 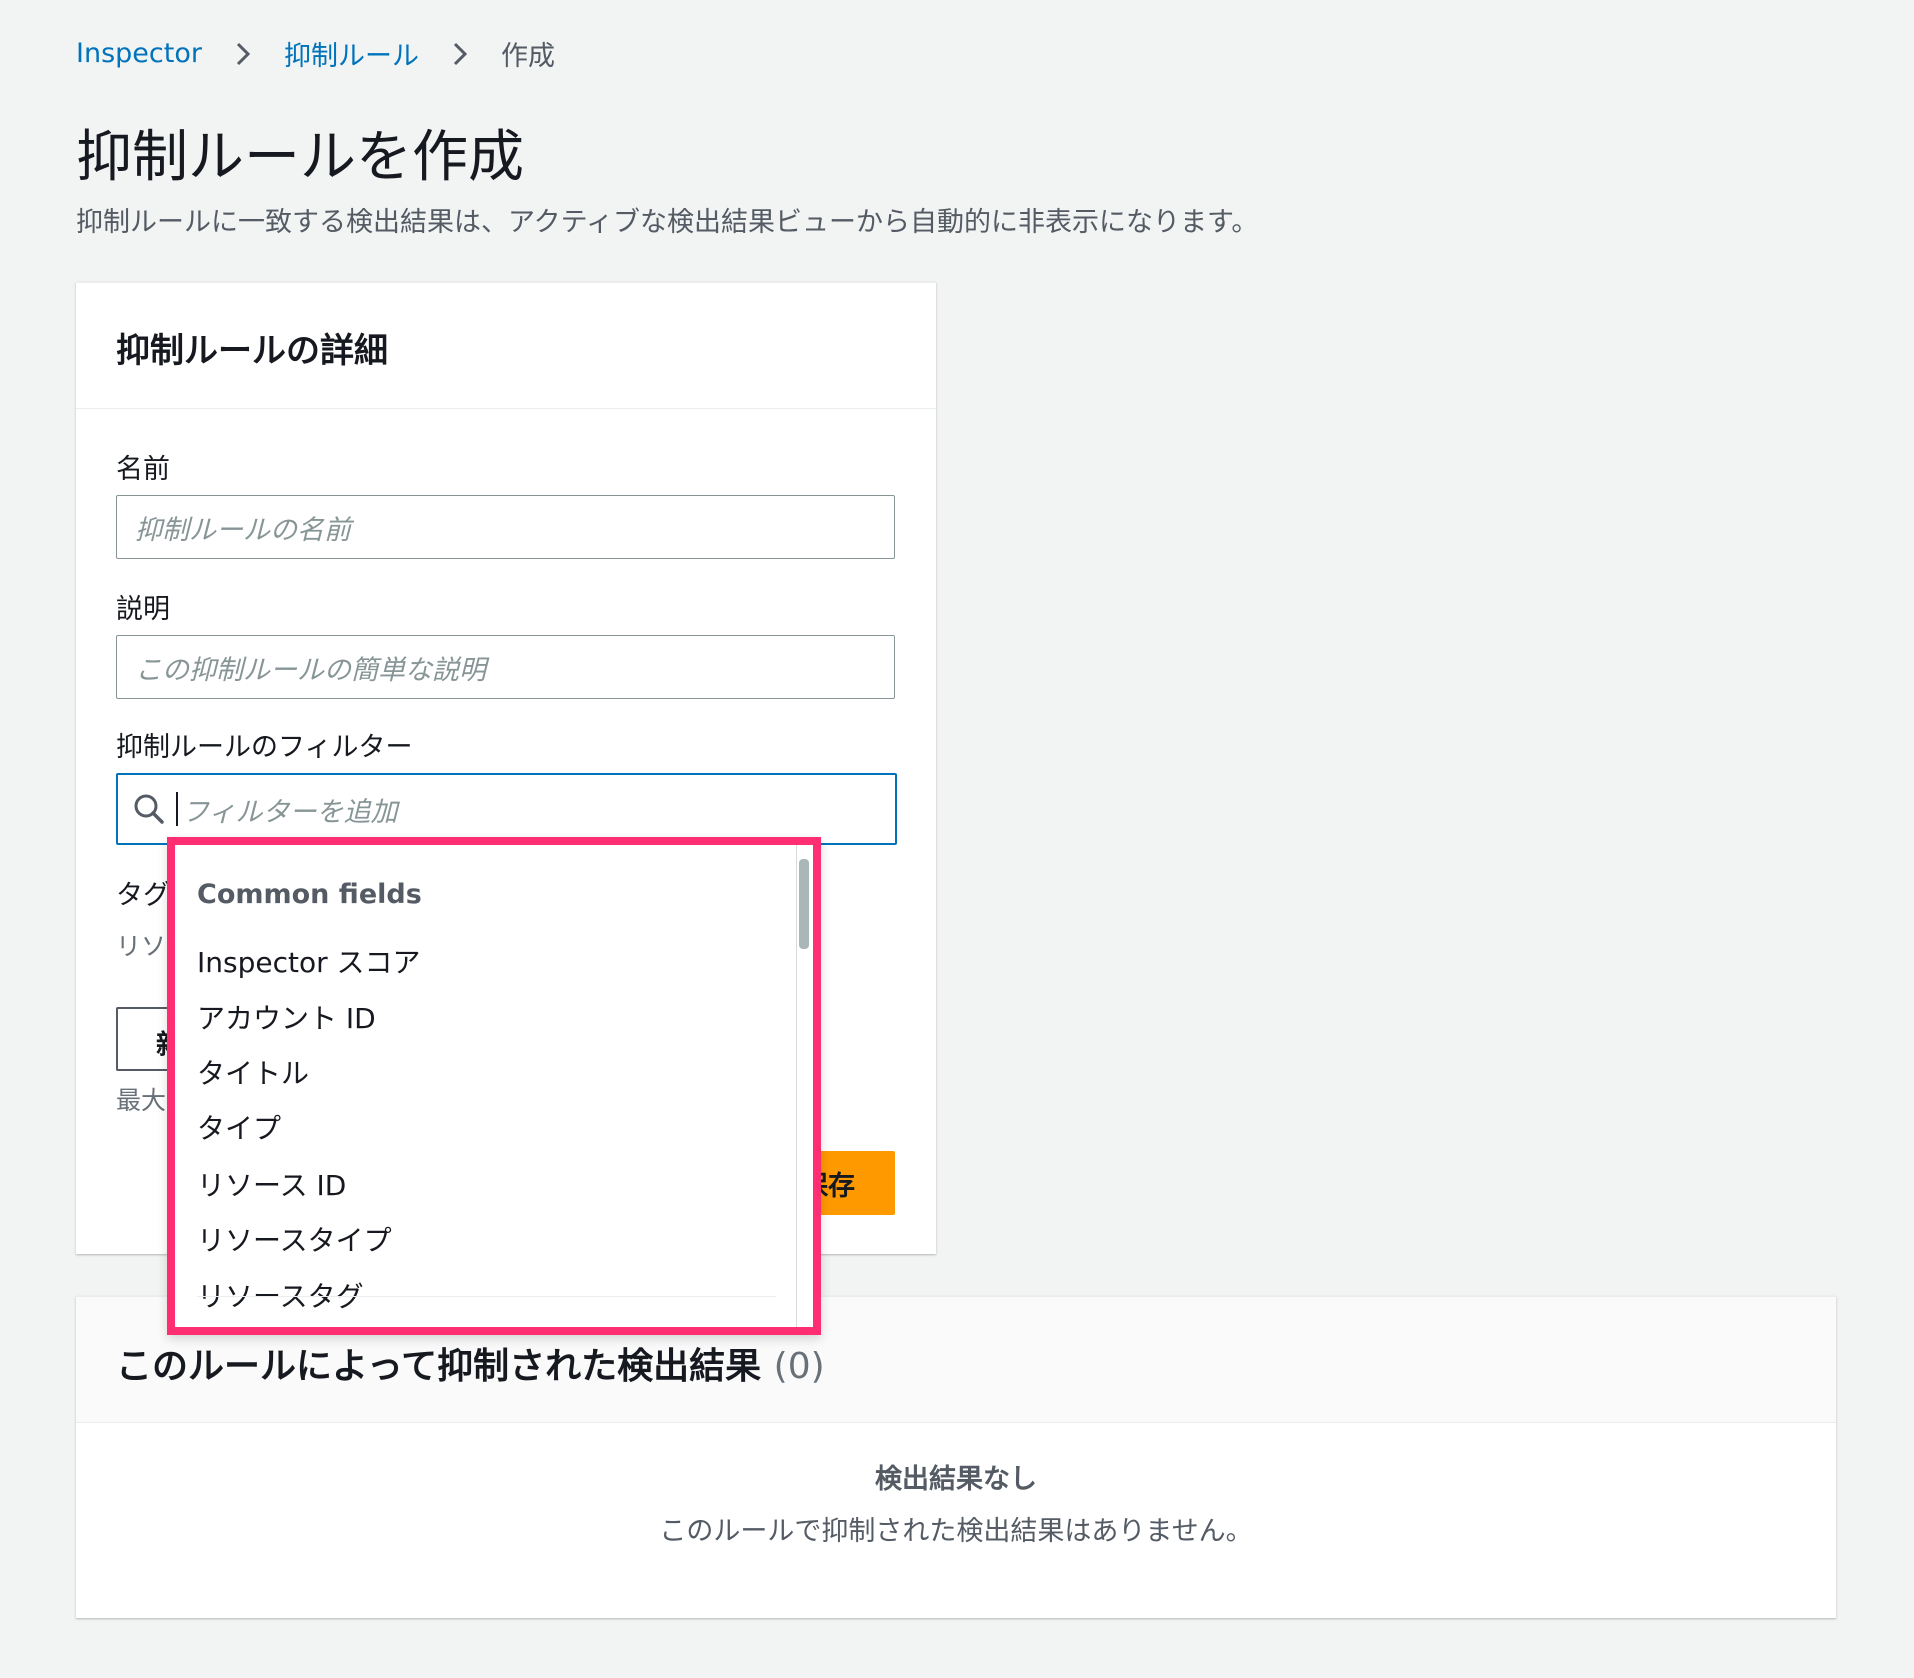 I want to click on dropdown-scrollbar, so click(x=804, y=904).